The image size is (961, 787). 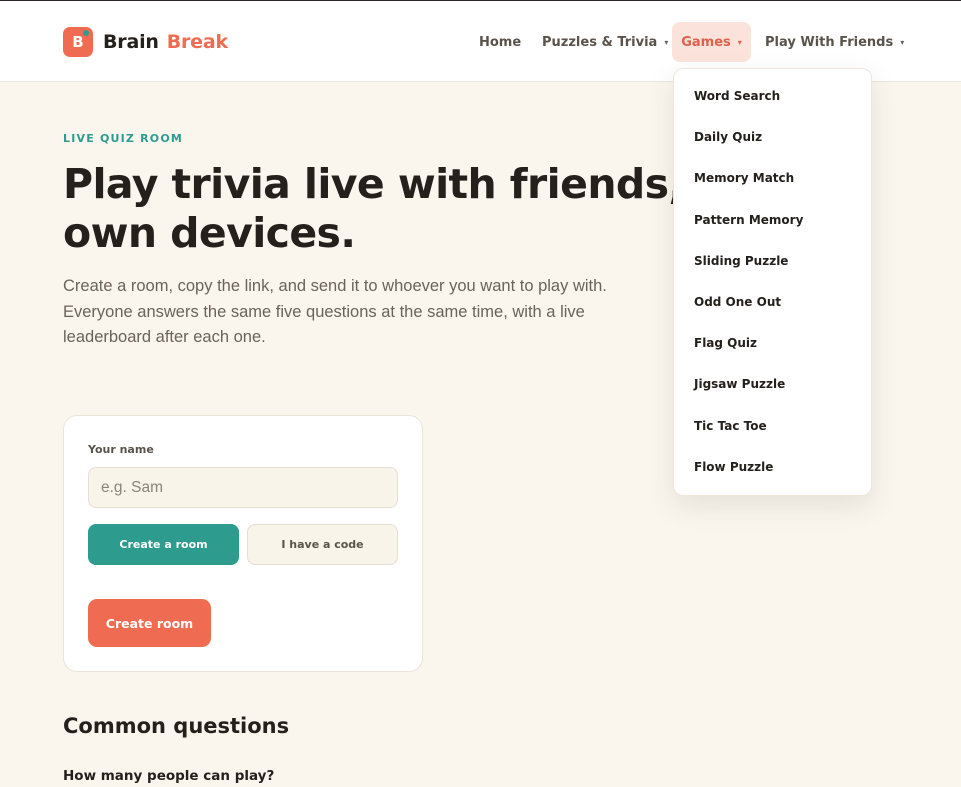 What do you see at coordinates (176, 726) in the screenshot?
I see `faq-title: Common questions` at bounding box center [176, 726].